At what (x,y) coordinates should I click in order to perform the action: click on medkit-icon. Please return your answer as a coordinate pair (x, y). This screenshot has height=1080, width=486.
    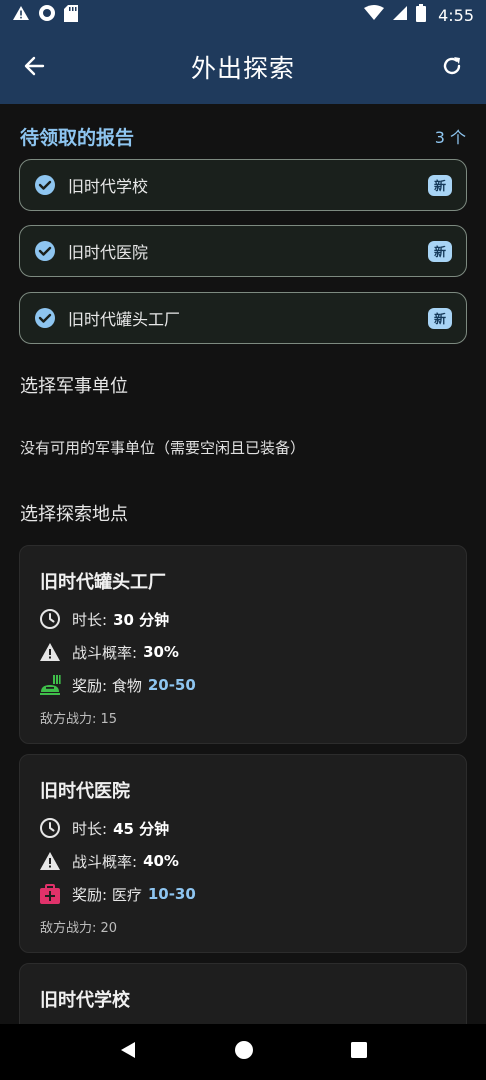
    Looking at the image, I should click on (50, 894).